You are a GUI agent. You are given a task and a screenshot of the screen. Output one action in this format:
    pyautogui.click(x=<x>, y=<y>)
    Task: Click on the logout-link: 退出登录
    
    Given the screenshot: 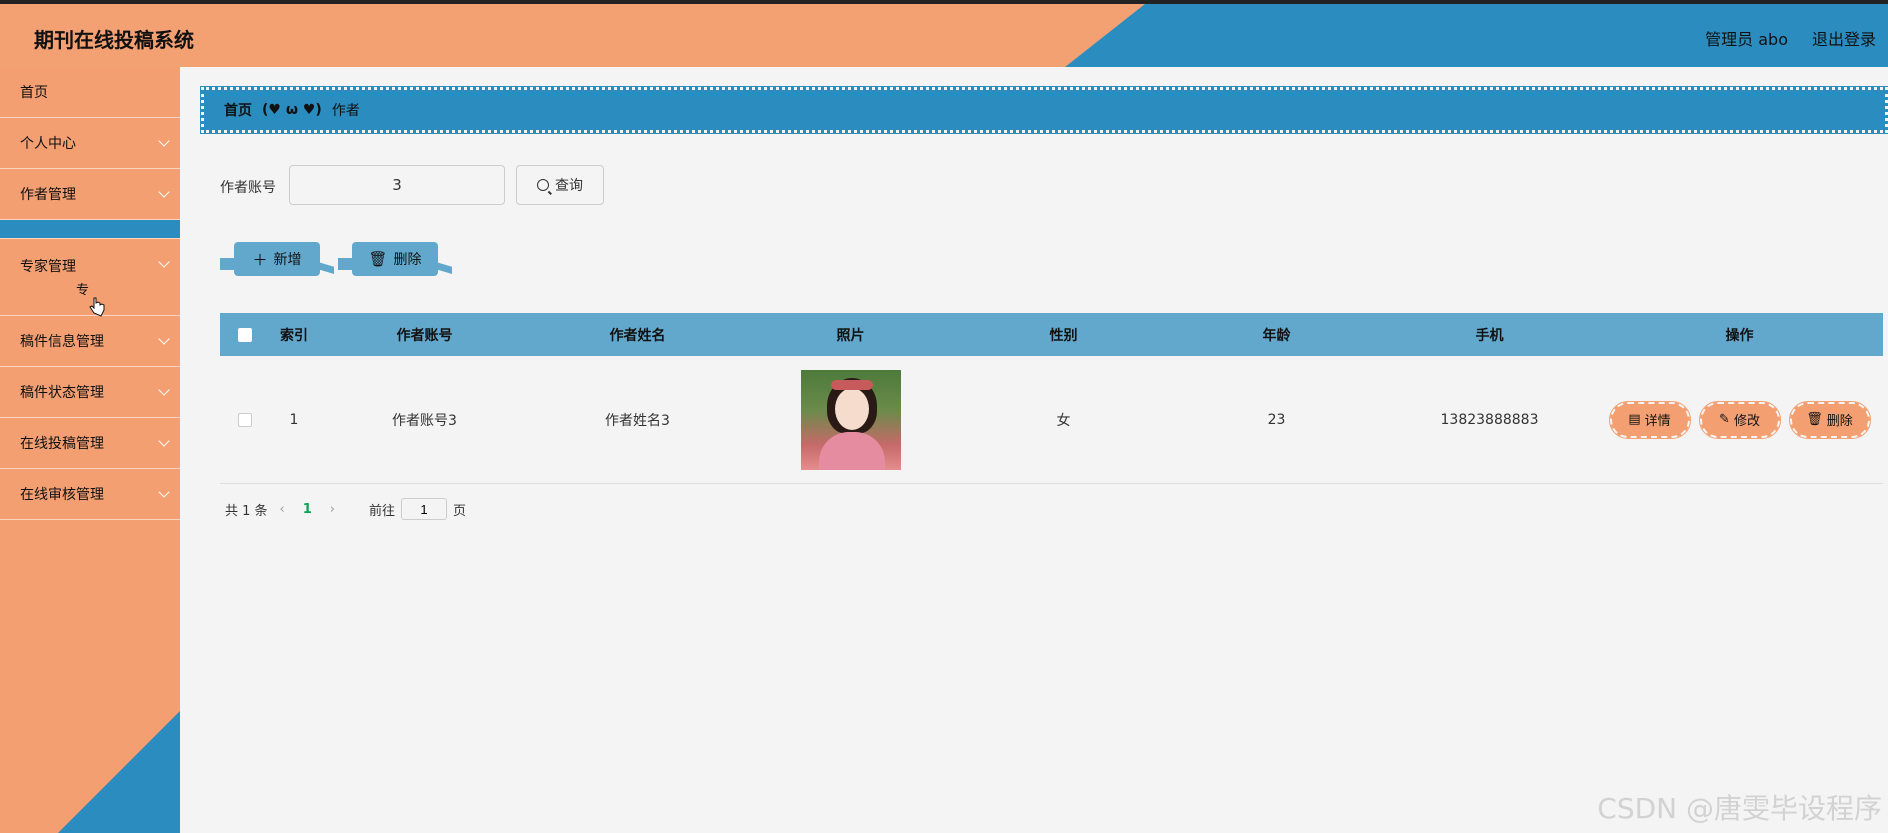 What is the action you would take?
    pyautogui.click(x=1844, y=38)
    